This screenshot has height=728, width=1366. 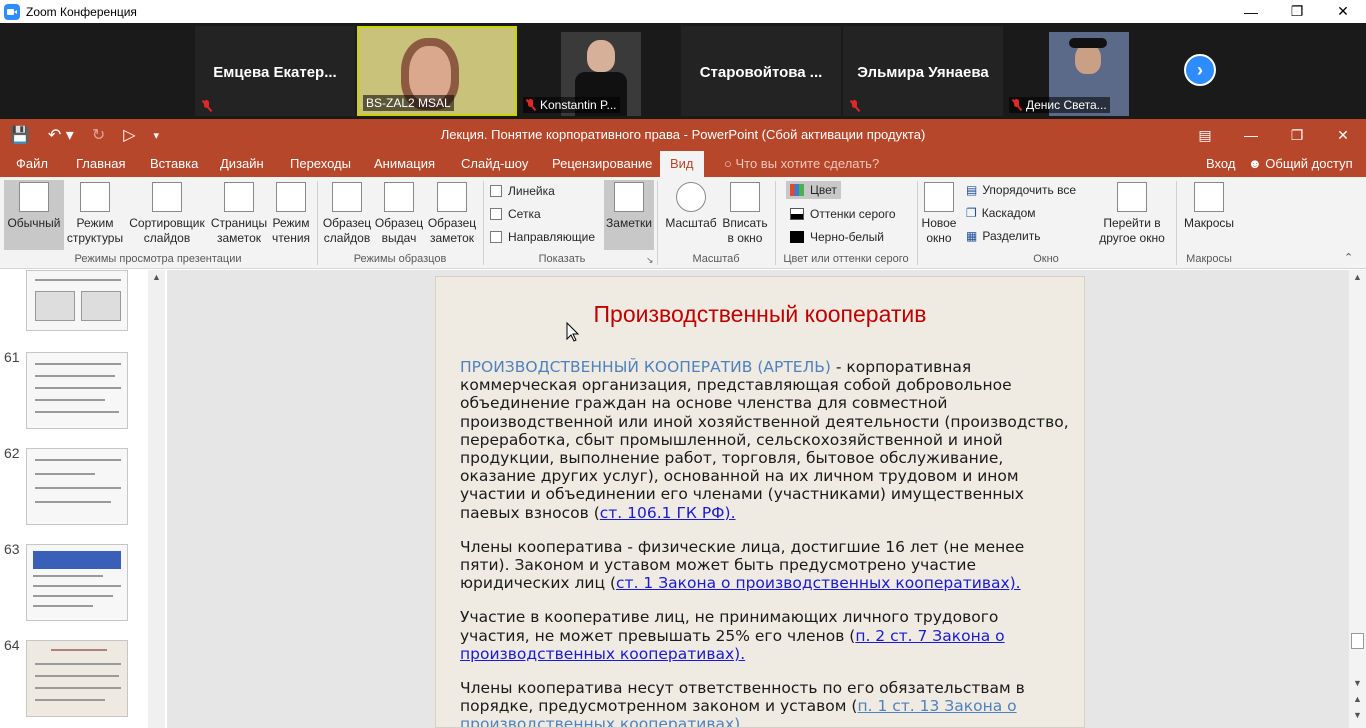 What do you see at coordinates (347, 213) in the screenshot?
I see `slide-master-button: Образец слайдов` at bounding box center [347, 213].